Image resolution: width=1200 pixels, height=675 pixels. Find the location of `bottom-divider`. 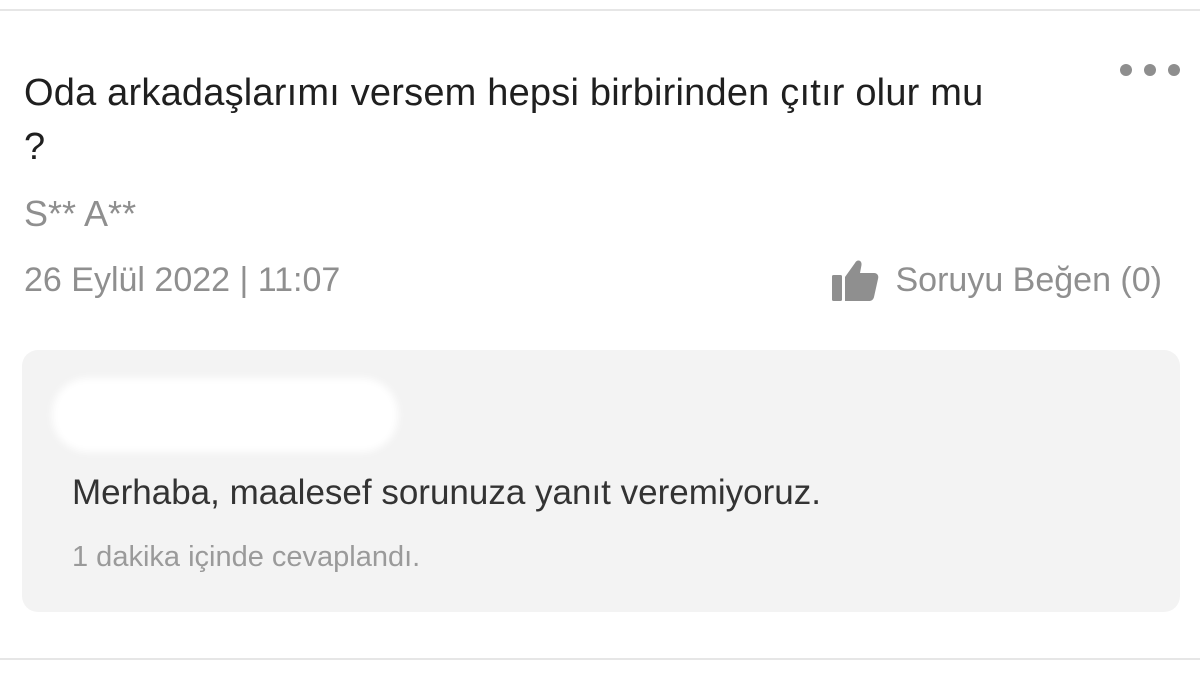

bottom-divider is located at coordinates (600, 659).